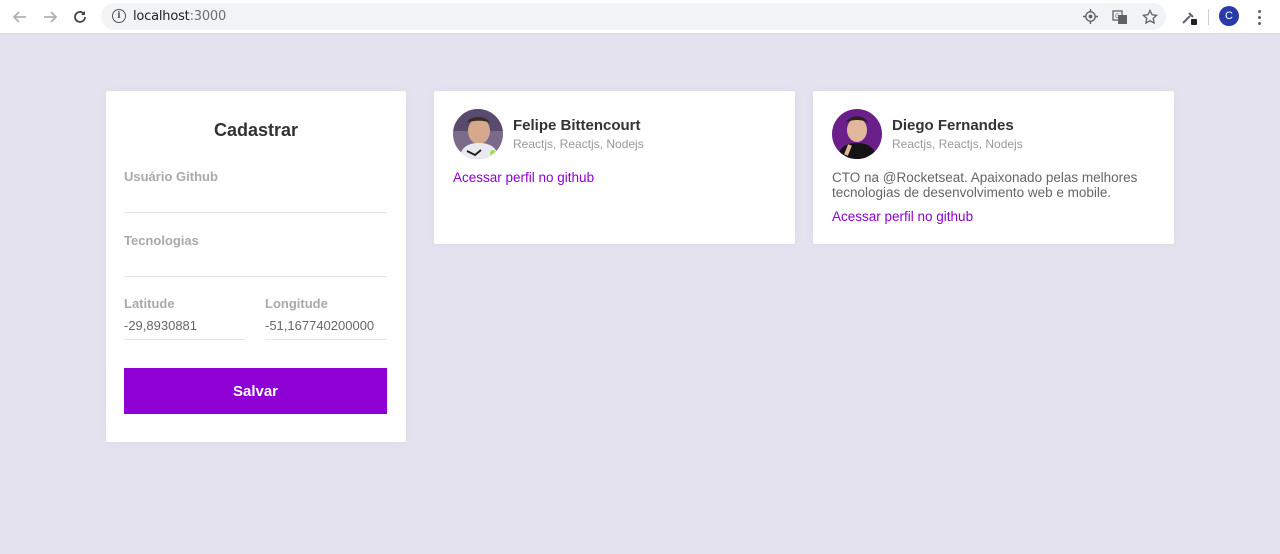 The image size is (1280, 554). I want to click on techs-input, so click(255, 264).